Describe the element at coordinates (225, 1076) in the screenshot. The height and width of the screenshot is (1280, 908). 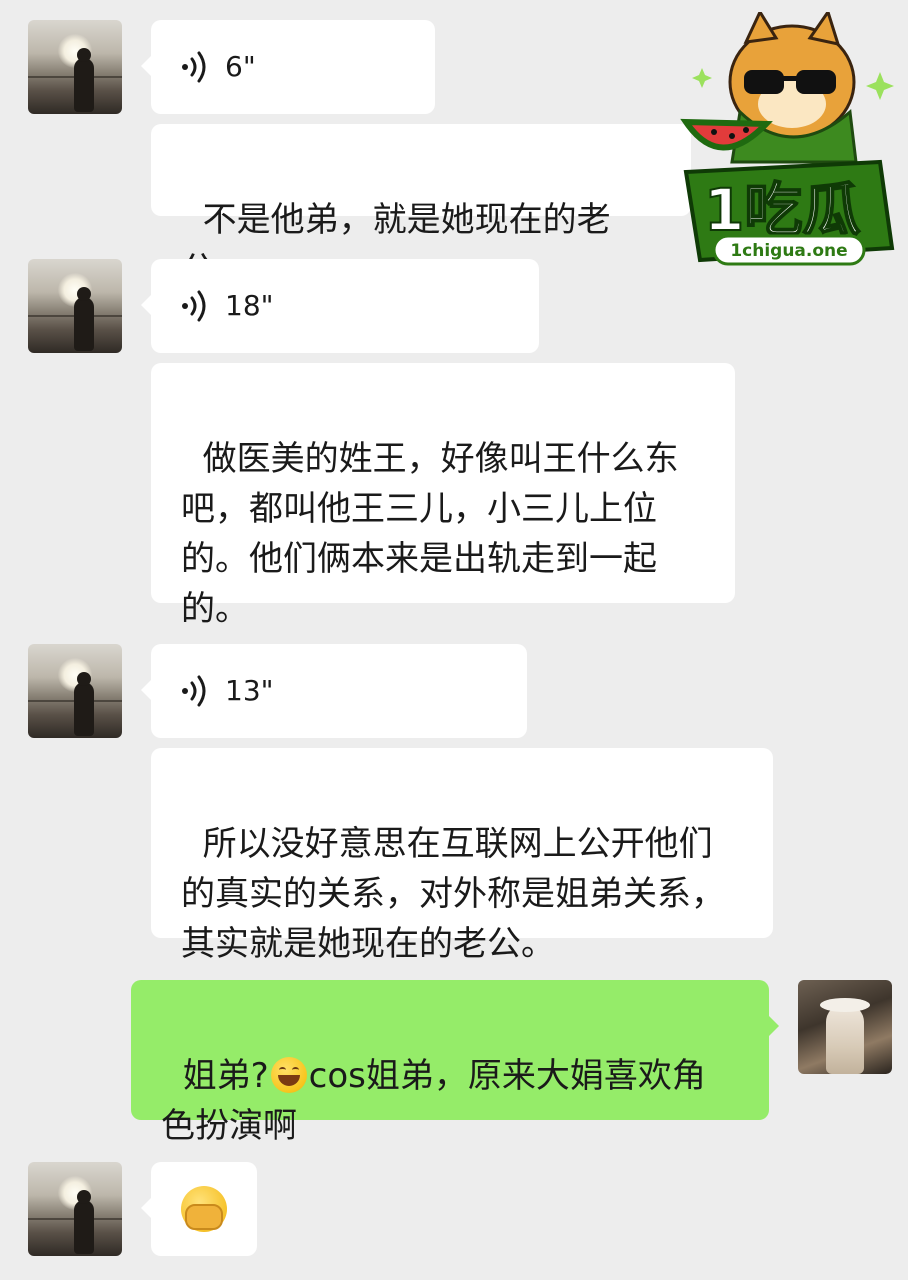
I see `message-text-before: 姐弟?` at that location.